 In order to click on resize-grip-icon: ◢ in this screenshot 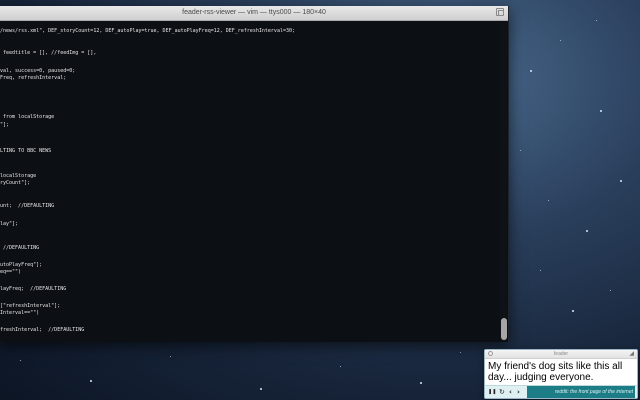, I will do `click(631, 354)`.